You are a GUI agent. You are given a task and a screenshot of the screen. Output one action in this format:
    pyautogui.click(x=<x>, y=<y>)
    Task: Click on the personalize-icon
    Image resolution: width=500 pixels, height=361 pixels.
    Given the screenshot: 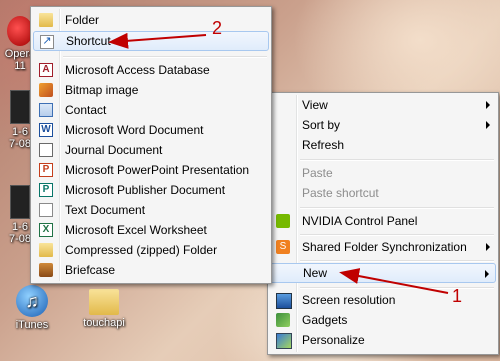 What is the action you would take?
    pyautogui.click(x=284, y=341)
    